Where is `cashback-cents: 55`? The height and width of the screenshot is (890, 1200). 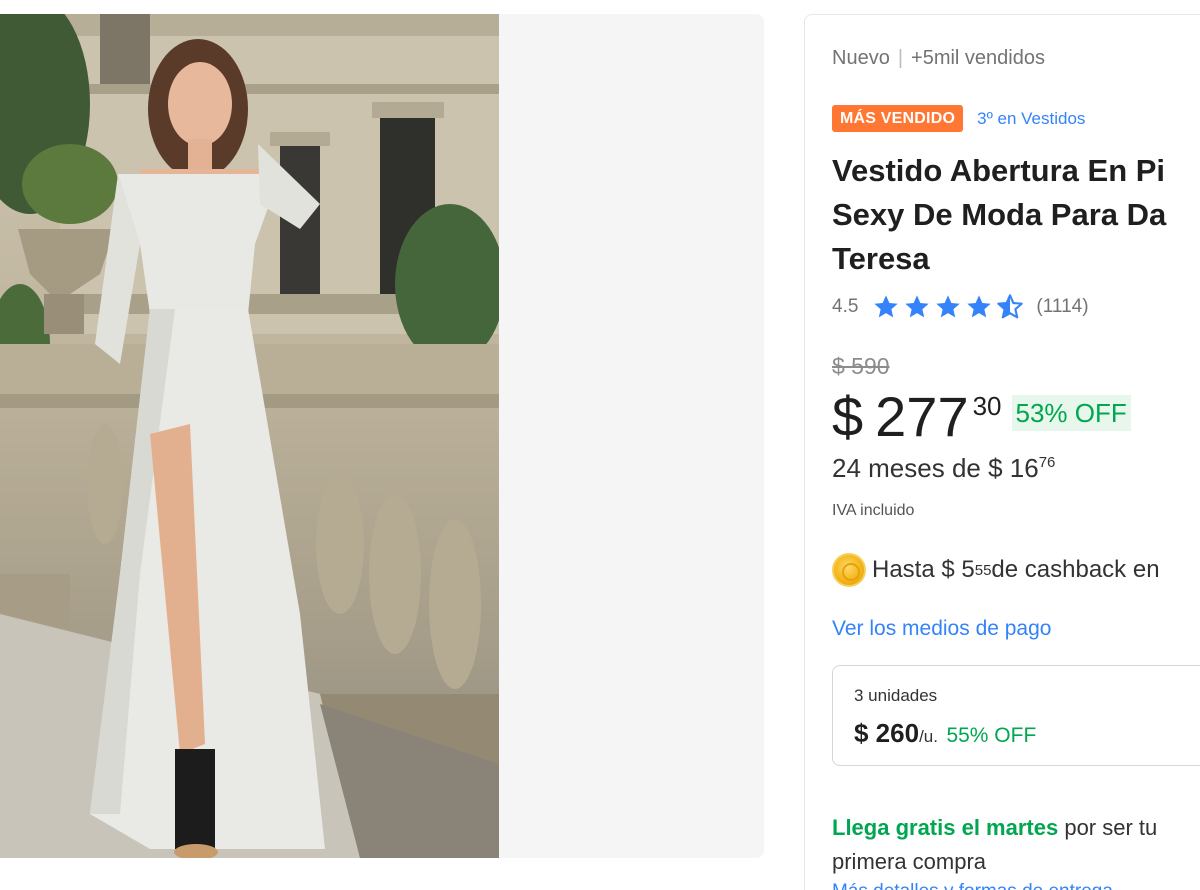
cashback-cents: 55 is located at coordinates (983, 570).